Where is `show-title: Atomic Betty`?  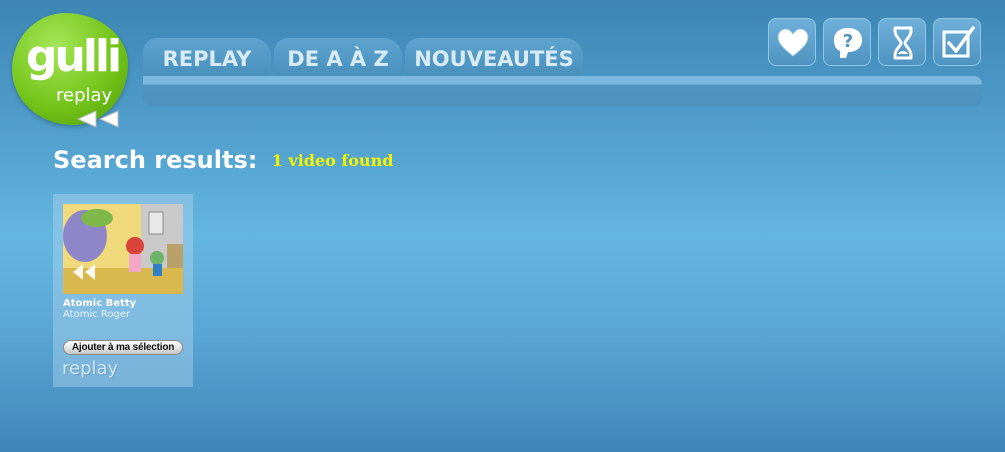
show-title: Atomic Betty is located at coordinates (100, 303).